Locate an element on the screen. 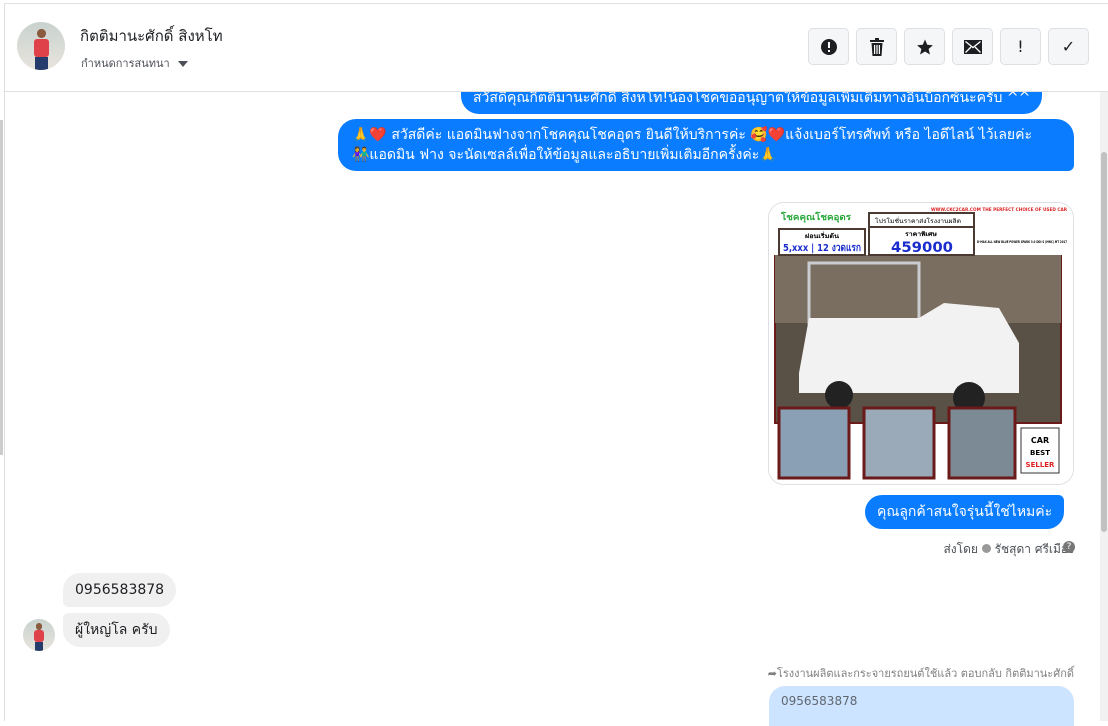 This screenshot has width=1108, height=726. conversation-schedule-dropdown: กำหนดการสนทนา is located at coordinates (134, 63).